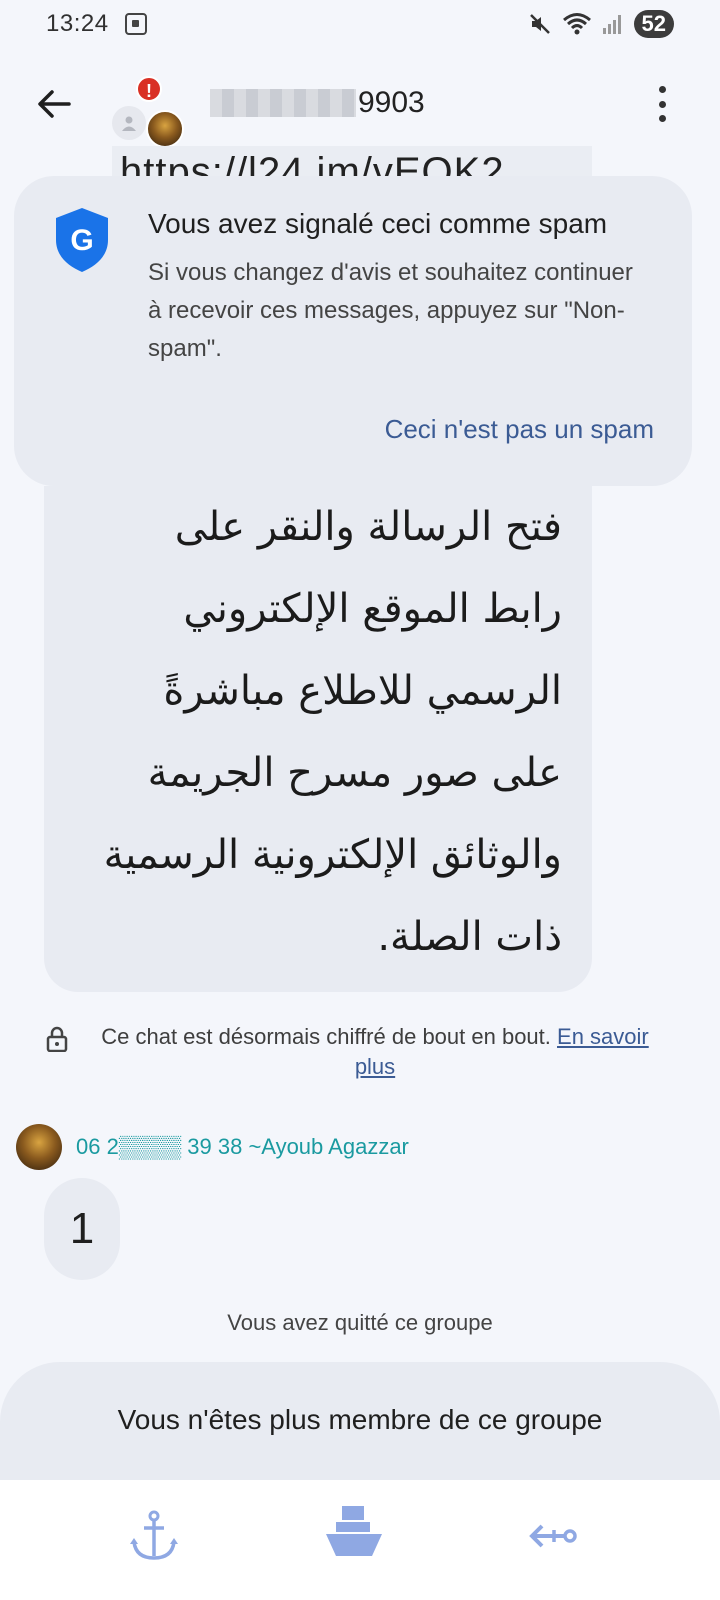  I want to click on status-icons: 52, so click(601, 24).